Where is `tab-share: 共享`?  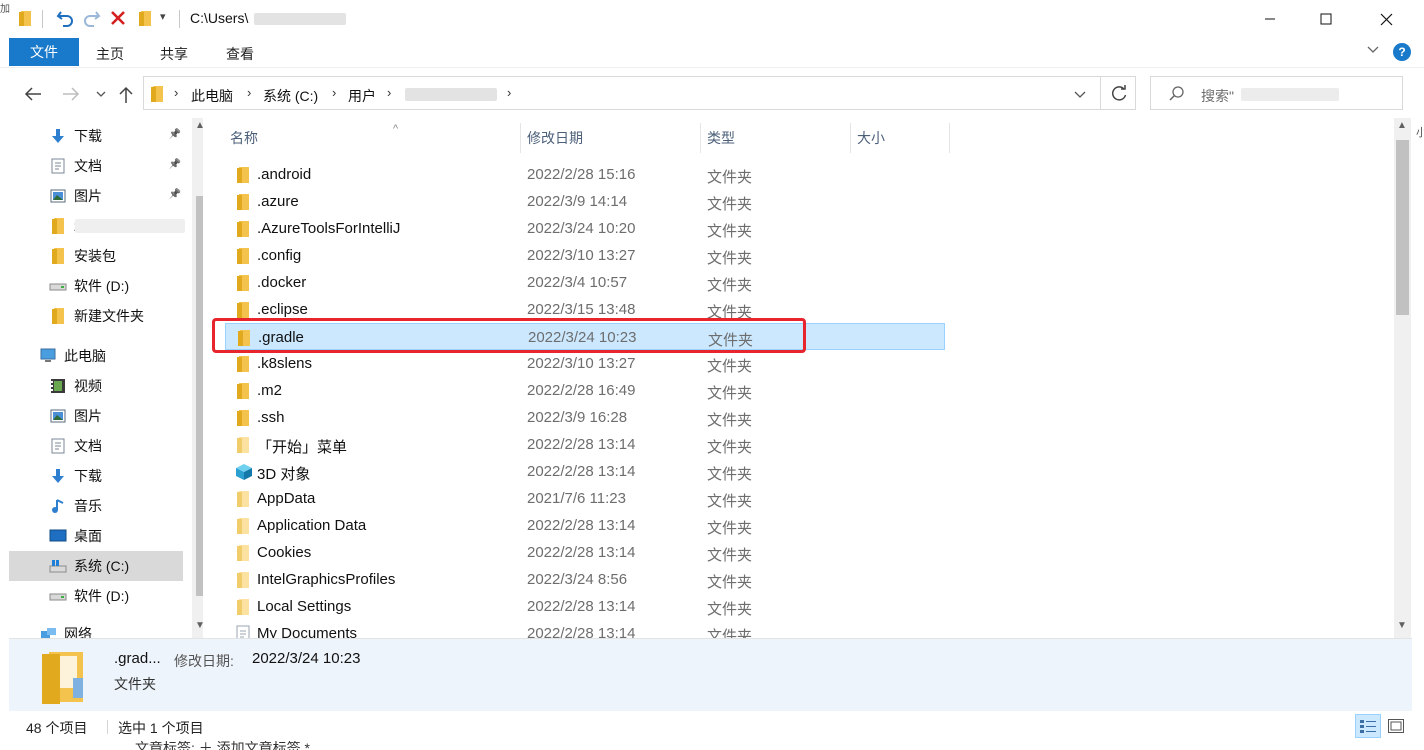
tab-share: 共享 is located at coordinates (174, 54).